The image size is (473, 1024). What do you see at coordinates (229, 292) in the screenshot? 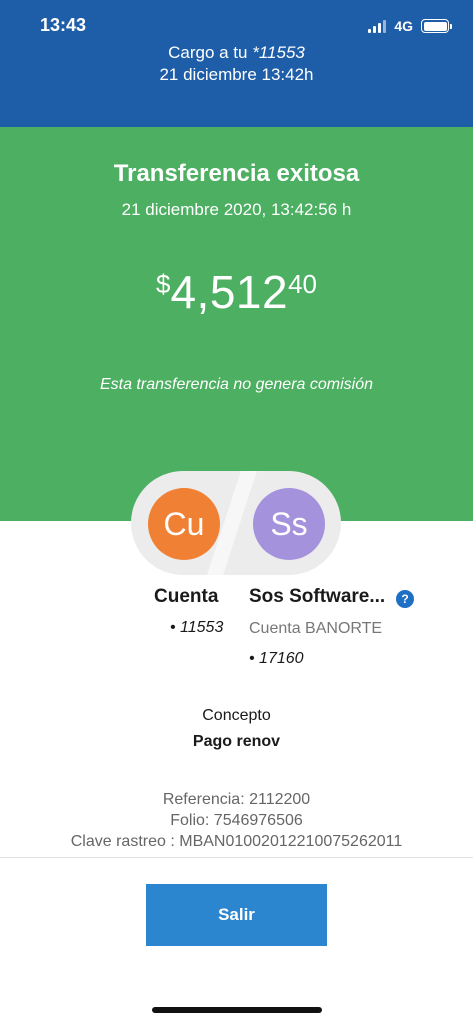
I see `amount-integer: 4,512` at bounding box center [229, 292].